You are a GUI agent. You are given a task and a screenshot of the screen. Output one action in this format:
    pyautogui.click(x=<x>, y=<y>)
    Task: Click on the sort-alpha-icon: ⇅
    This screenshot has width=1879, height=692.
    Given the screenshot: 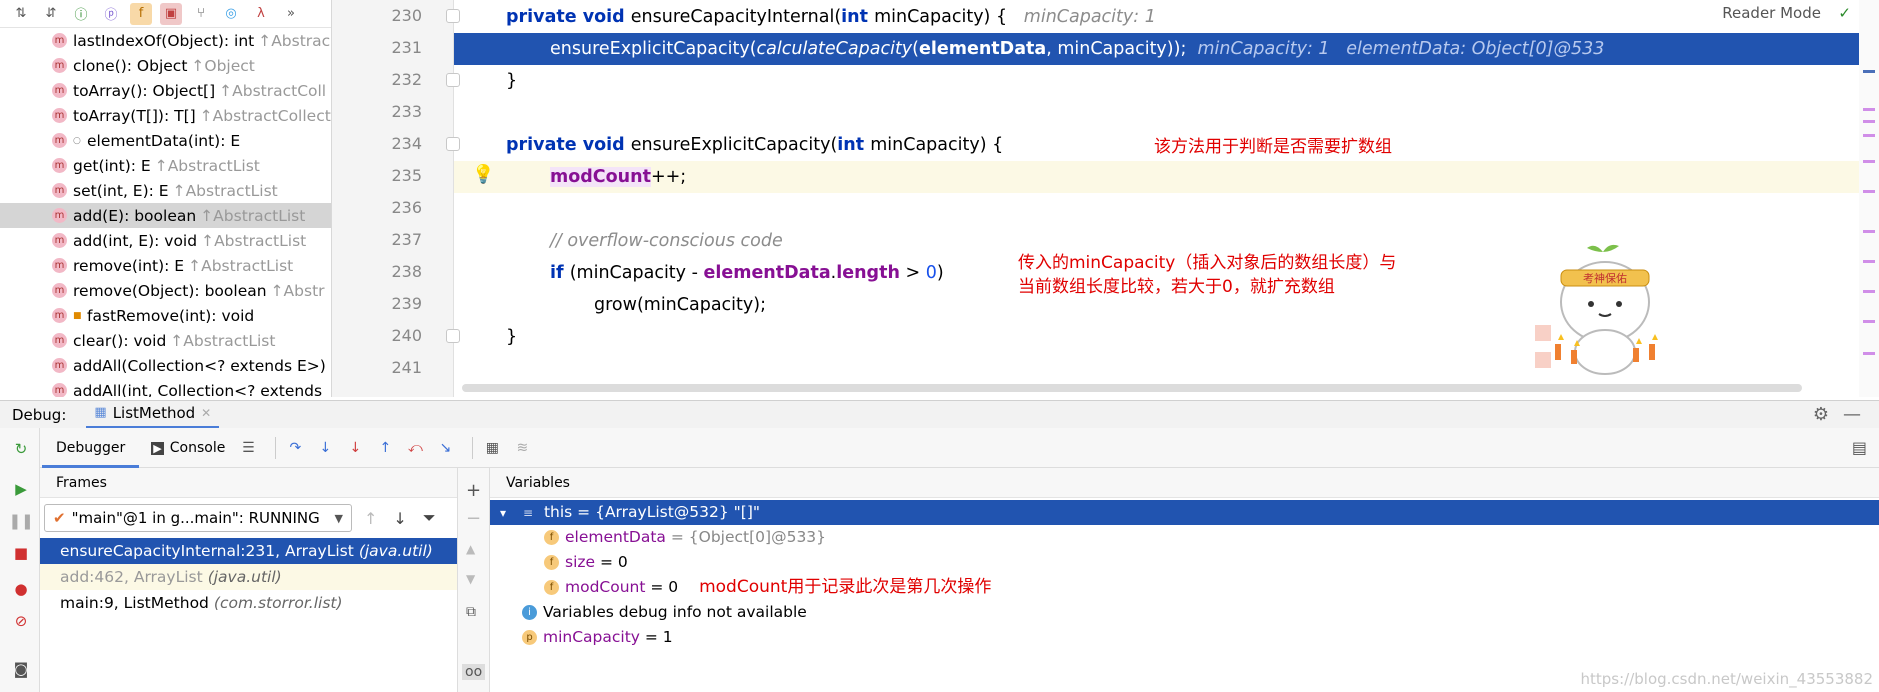 What is the action you would take?
    pyautogui.click(x=21, y=14)
    